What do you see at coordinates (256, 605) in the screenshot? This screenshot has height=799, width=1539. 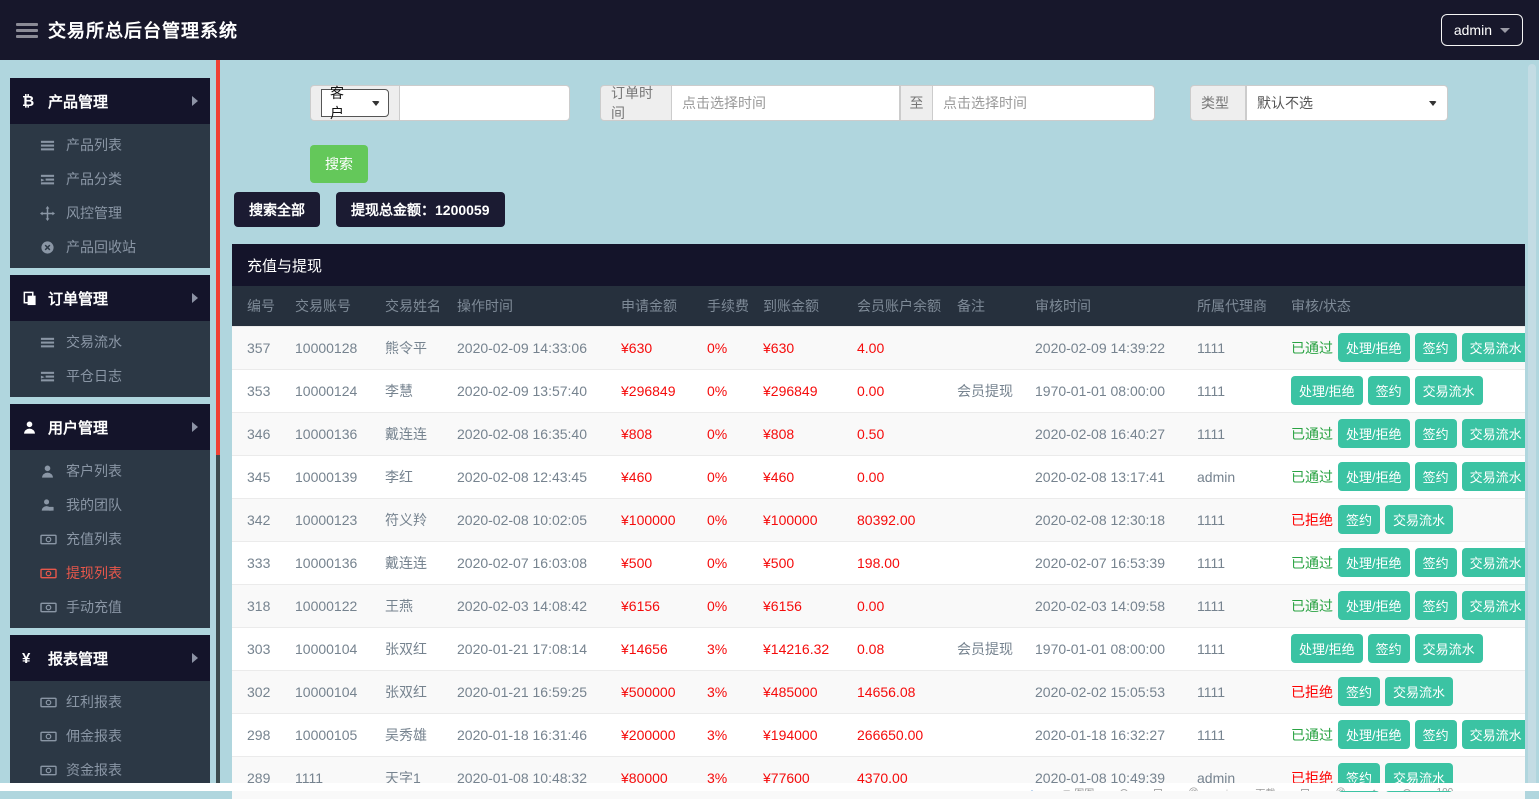 I see `cell-id: 318` at bounding box center [256, 605].